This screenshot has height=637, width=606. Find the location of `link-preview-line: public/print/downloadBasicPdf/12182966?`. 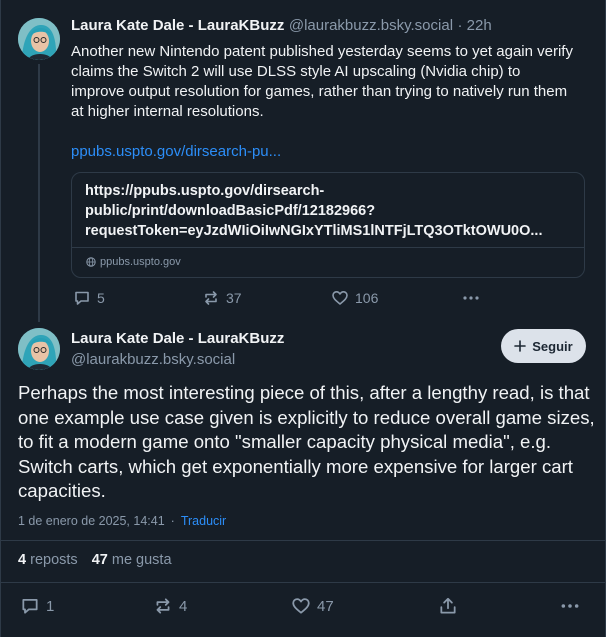

link-preview-line: public/print/downloadBasicPdf/12182966? is located at coordinates (230, 211).